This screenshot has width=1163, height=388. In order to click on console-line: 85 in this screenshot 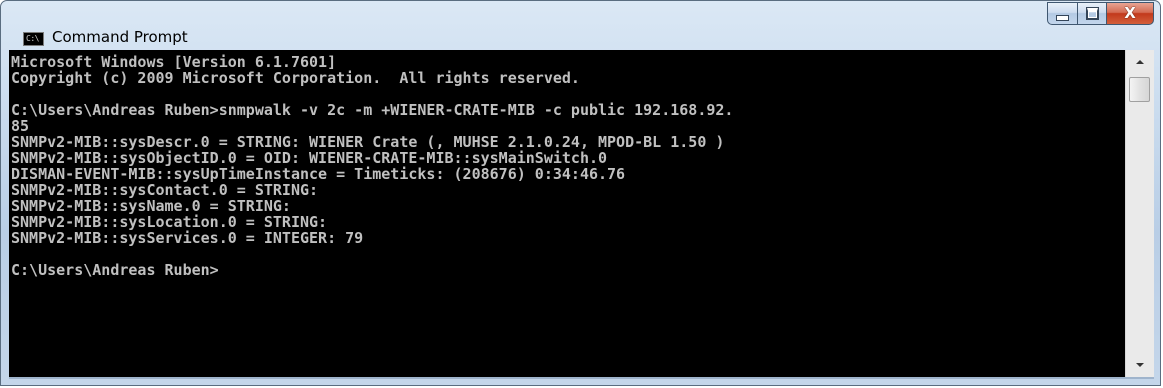, I will do `click(20, 126)`.